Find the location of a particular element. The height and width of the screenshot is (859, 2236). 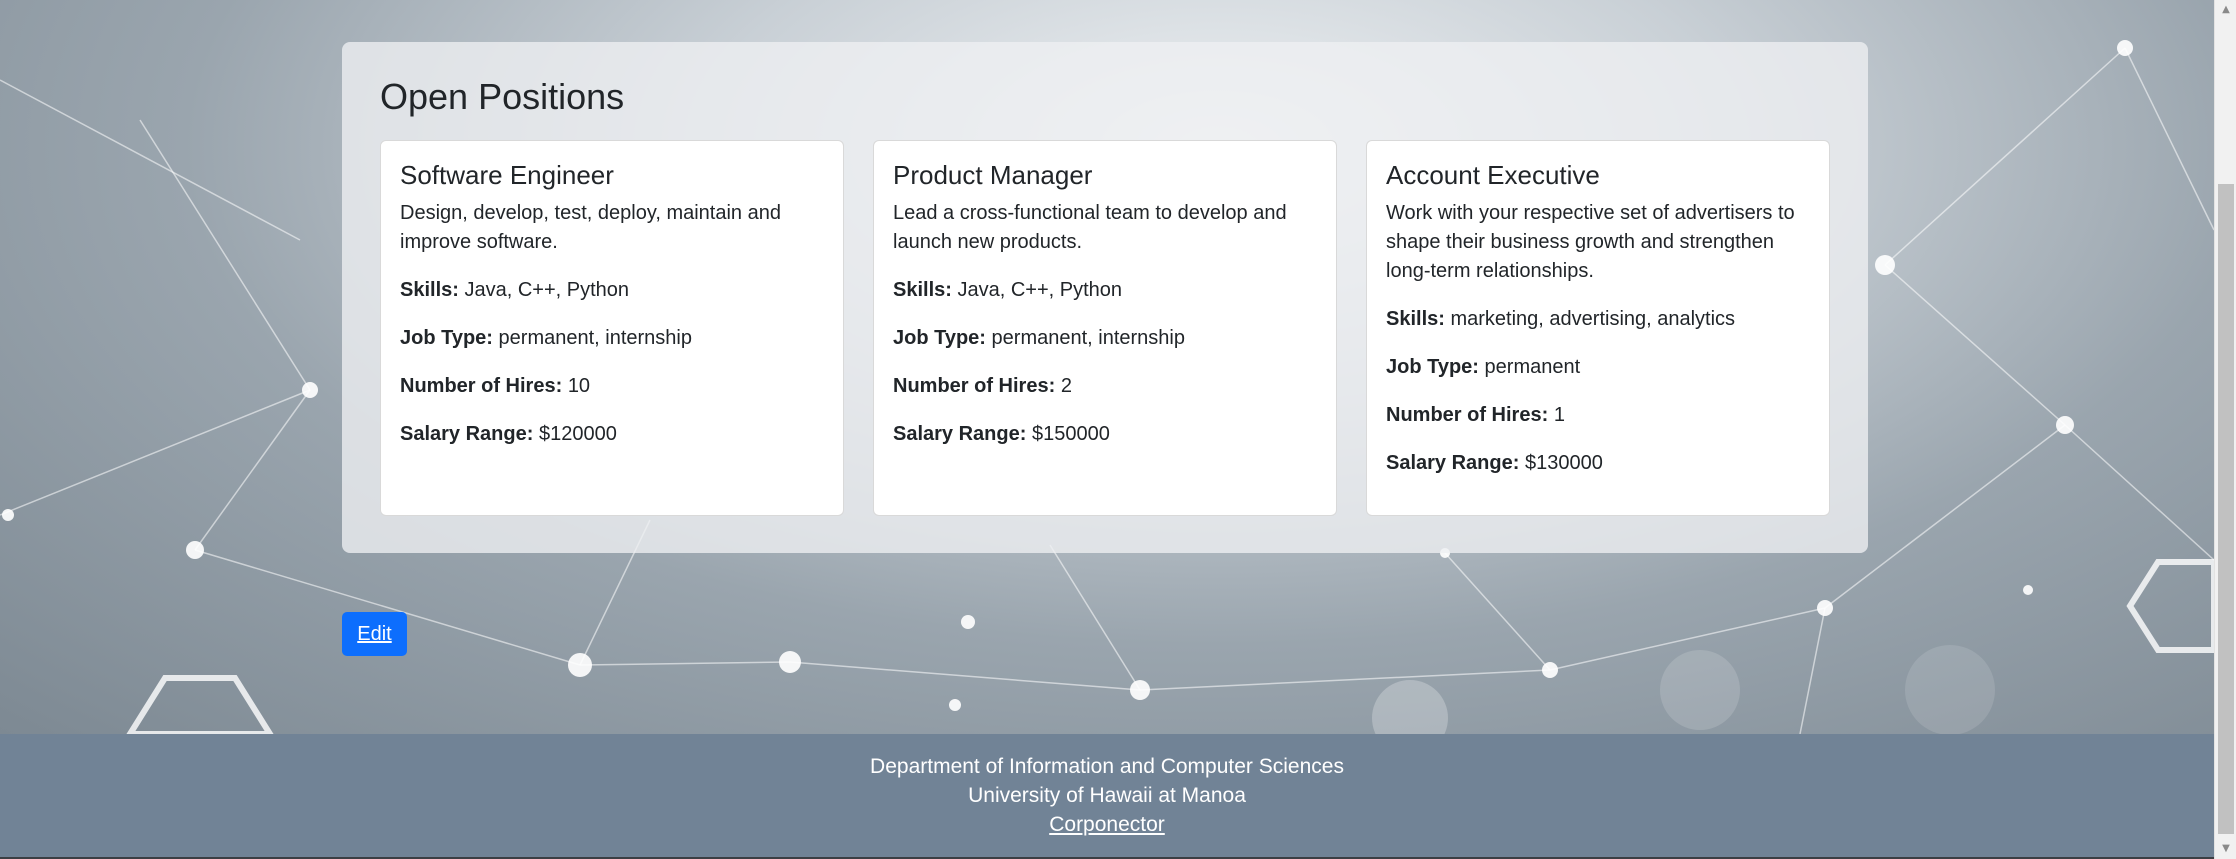

footer-university: University of Hawaii at Manoa is located at coordinates (1107, 795).